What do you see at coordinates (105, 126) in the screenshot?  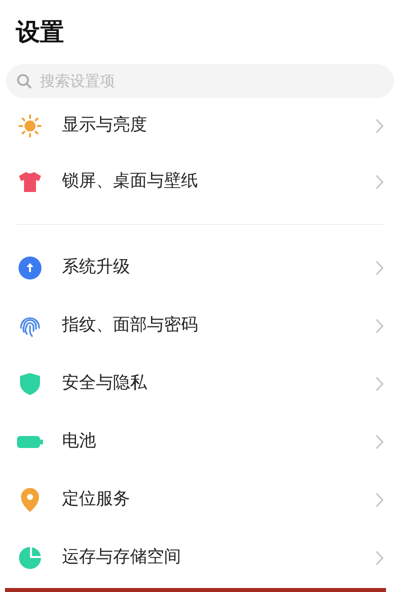 I see `item-label: 显示与亮度` at bounding box center [105, 126].